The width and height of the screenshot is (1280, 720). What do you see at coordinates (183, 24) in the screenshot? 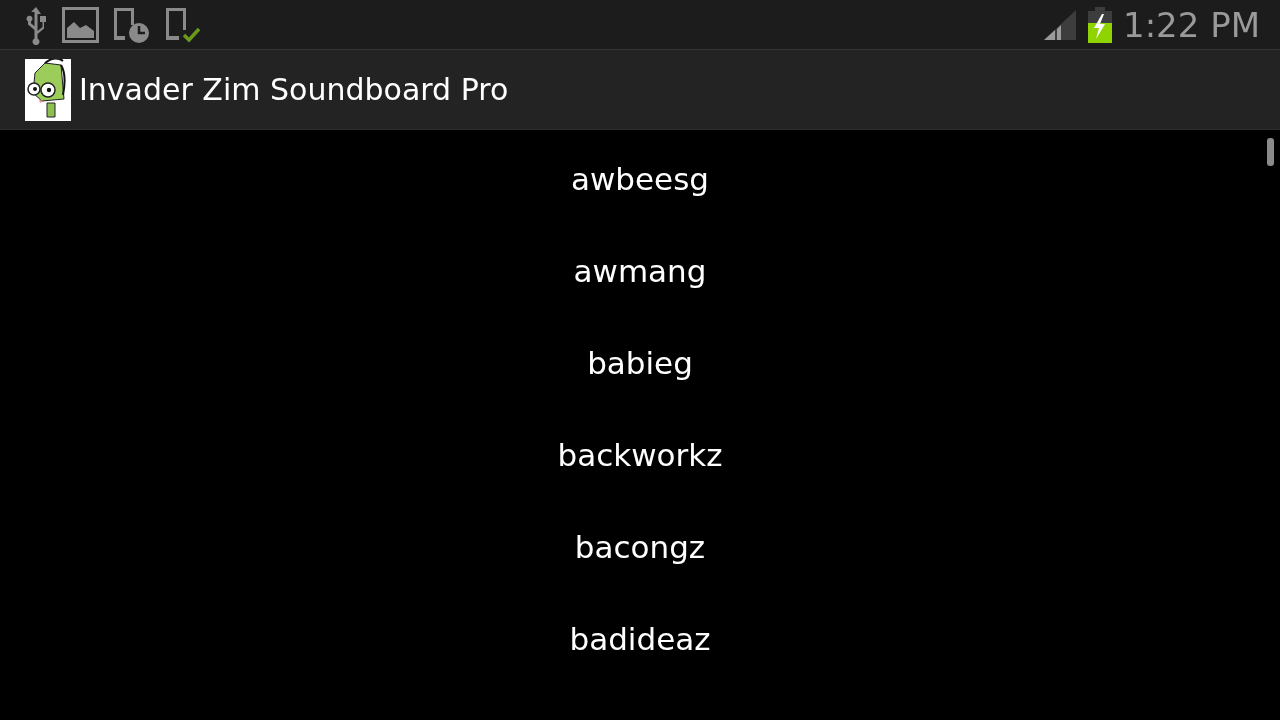
I see `phone-check-icon` at bounding box center [183, 24].